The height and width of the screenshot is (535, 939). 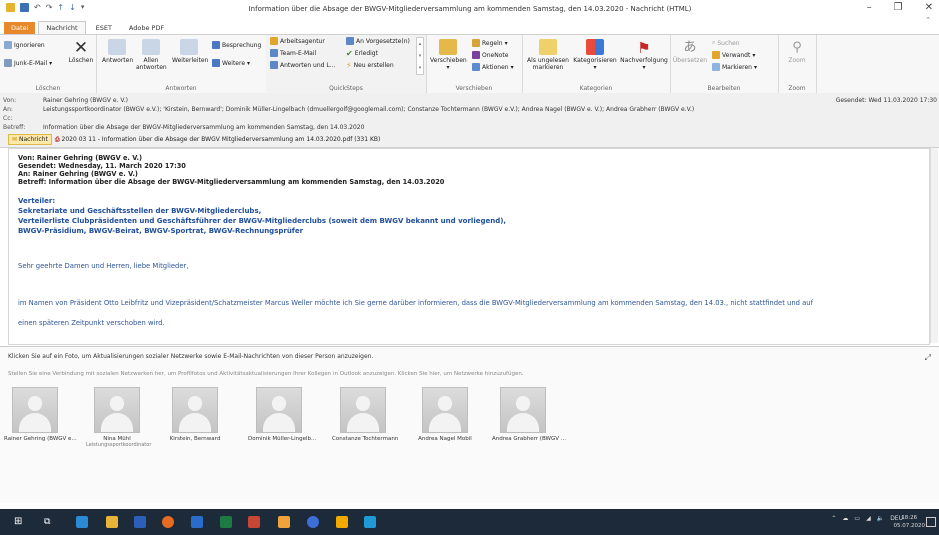 What do you see at coordinates (30, 139) in the screenshot?
I see `message-tab-button: ✉ Nachricht` at bounding box center [30, 139].